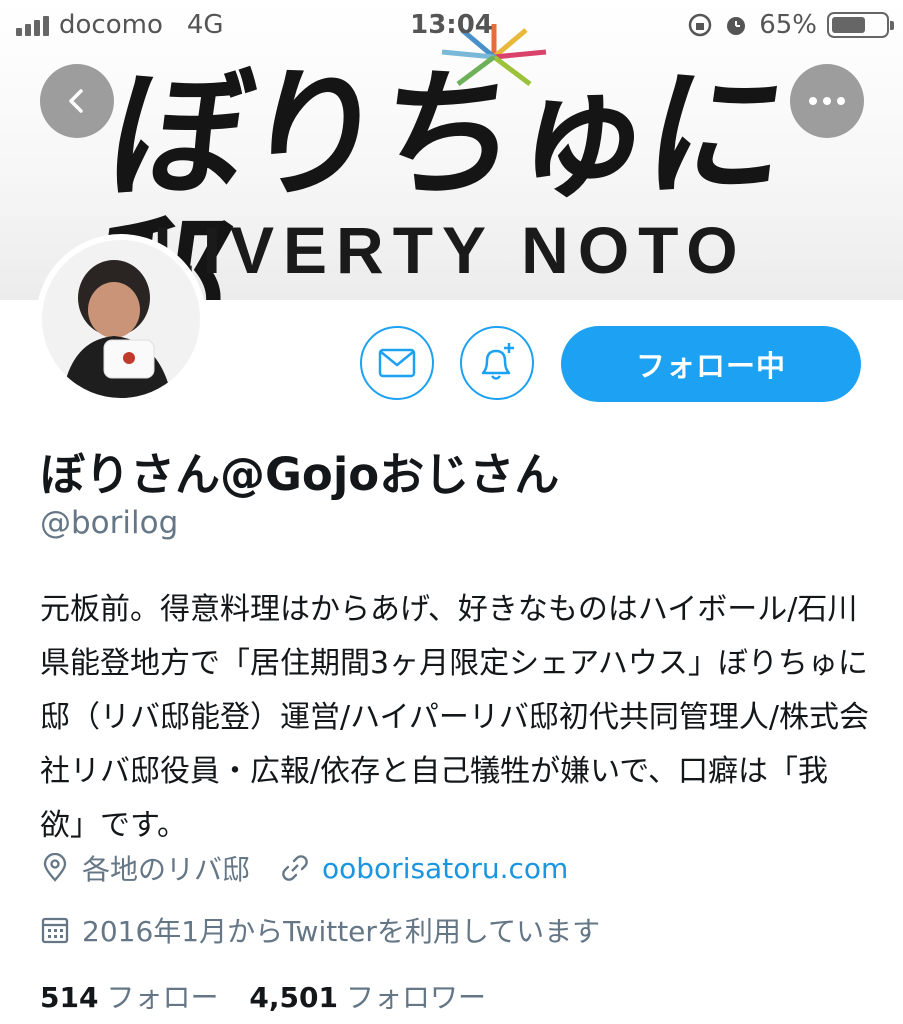 The width and height of the screenshot is (903, 1024). What do you see at coordinates (293, 997) in the screenshot?
I see `followers-count: 4,501` at bounding box center [293, 997].